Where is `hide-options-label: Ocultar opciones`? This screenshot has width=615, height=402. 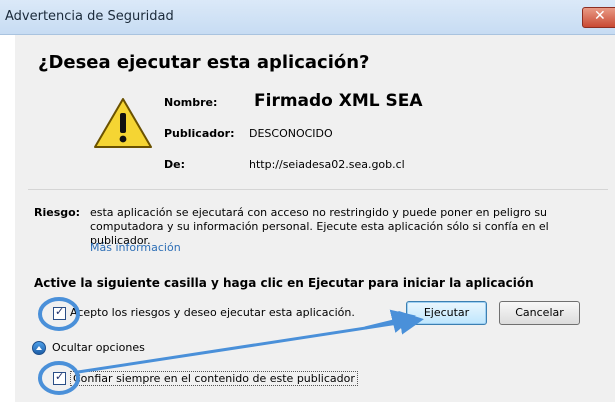 hide-options-label: Ocultar opciones is located at coordinates (98, 347).